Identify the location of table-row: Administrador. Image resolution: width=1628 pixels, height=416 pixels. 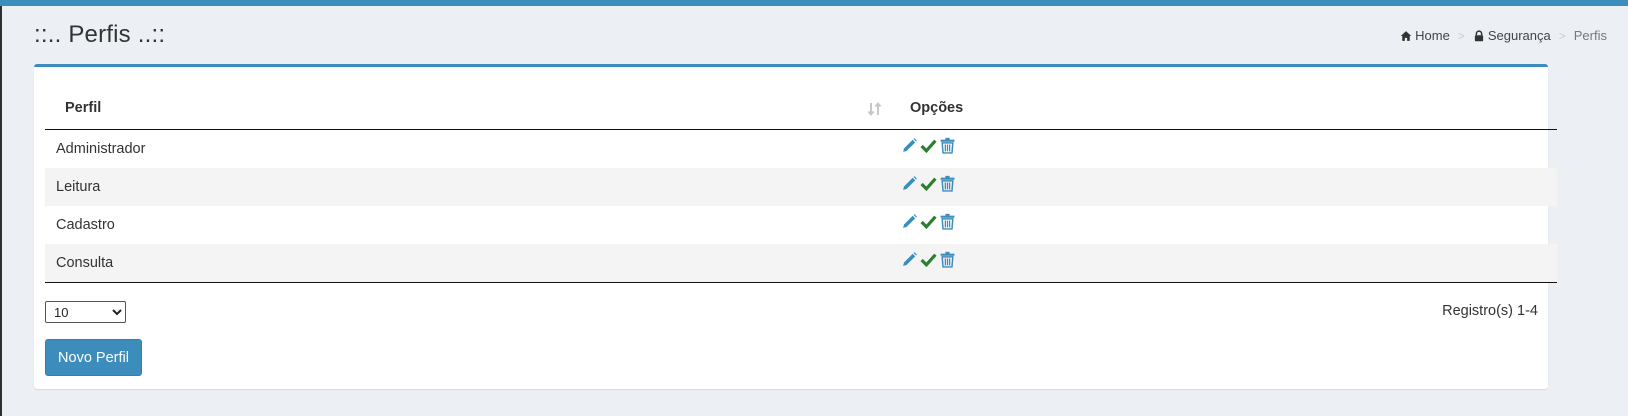
(801, 149).